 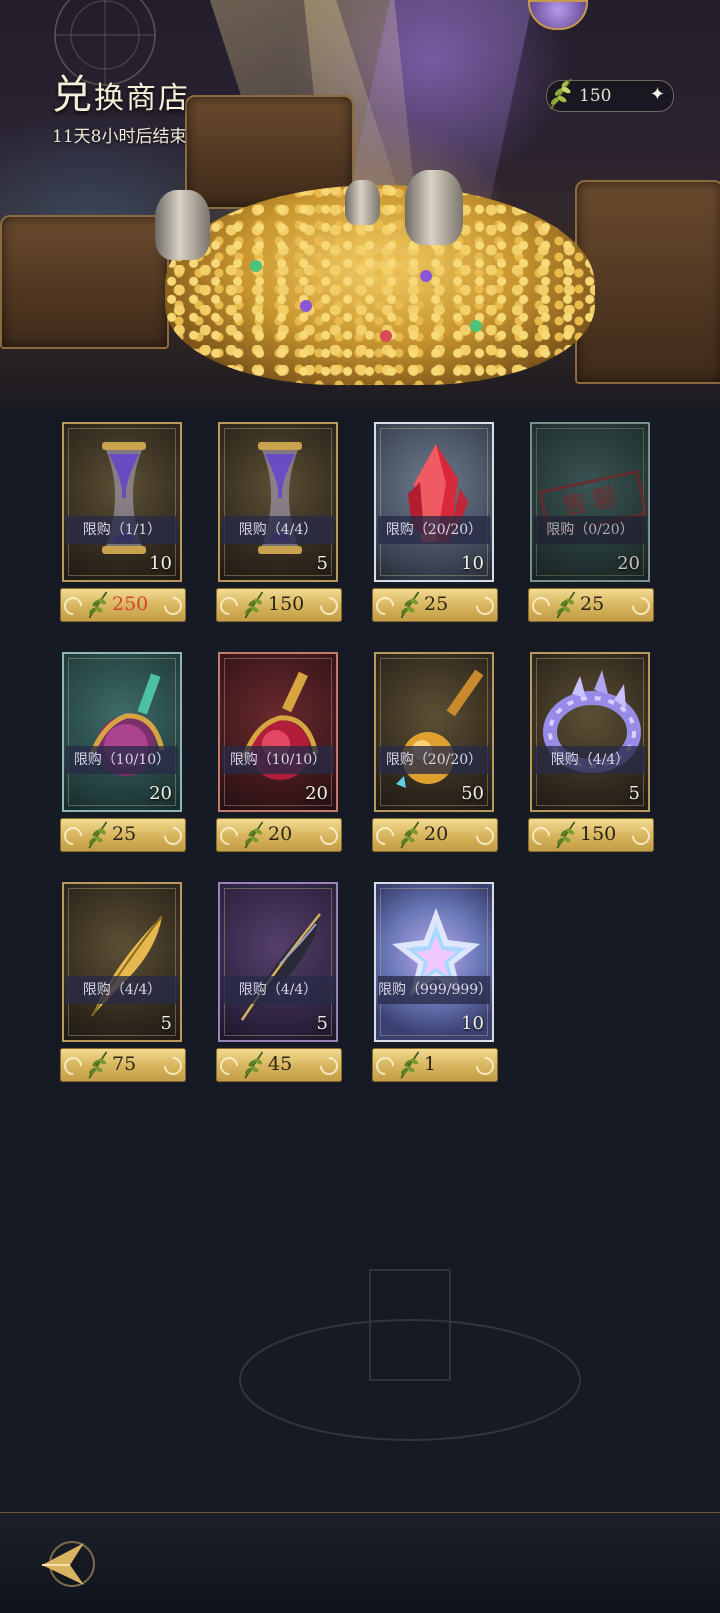 What do you see at coordinates (434, 502) in the screenshot?
I see `item-card: 限购（20/20） 10` at bounding box center [434, 502].